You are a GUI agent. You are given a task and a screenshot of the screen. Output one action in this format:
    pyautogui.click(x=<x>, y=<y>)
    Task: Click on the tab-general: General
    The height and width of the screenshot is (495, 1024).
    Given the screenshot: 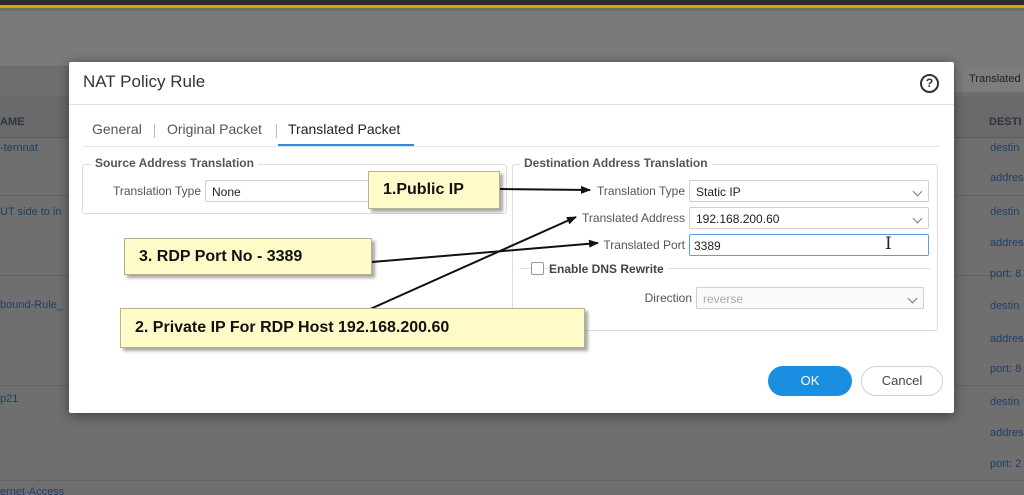 What is the action you would take?
    pyautogui.click(x=117, y=131)
    